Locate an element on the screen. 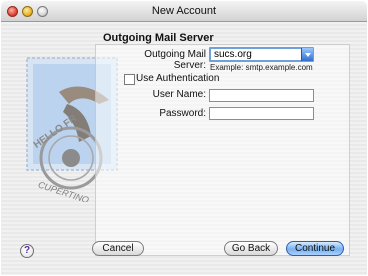  chevron-down-icon is located at coordinates (307, 54).